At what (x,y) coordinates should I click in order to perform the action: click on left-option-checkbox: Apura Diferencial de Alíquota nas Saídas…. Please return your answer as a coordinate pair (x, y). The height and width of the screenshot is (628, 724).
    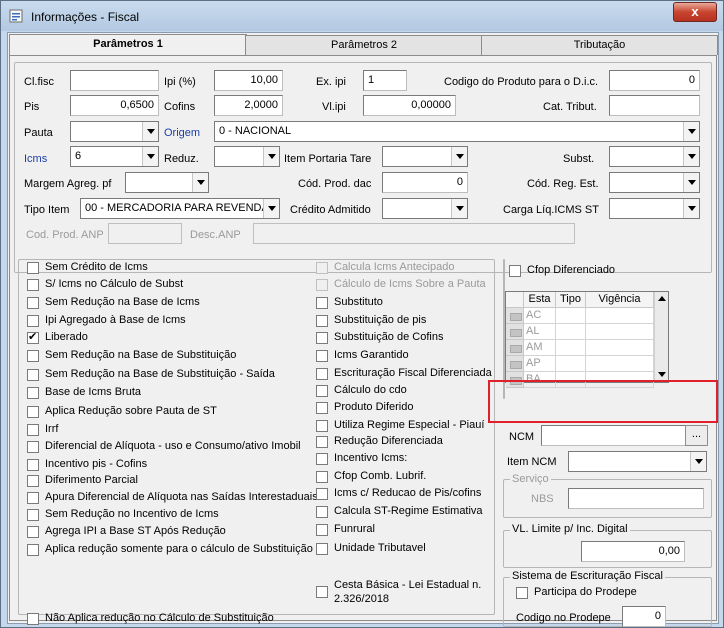
    Looking at the image, I should click on (172, 498).